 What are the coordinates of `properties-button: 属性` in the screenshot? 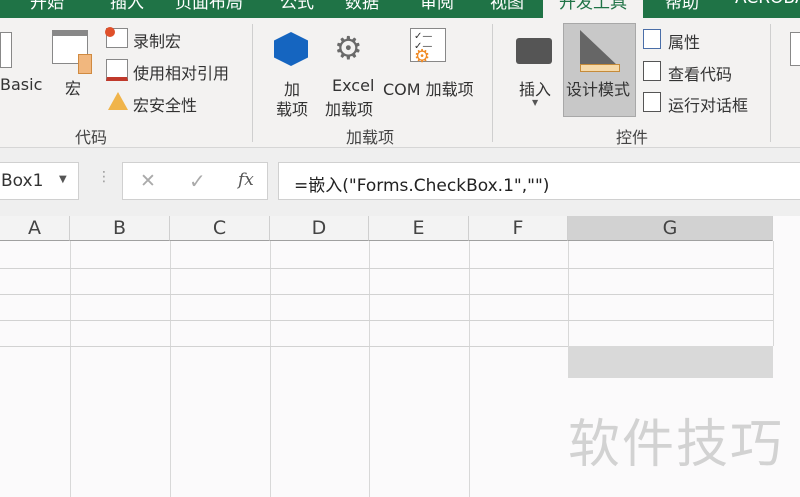 It's located at (684, 41).